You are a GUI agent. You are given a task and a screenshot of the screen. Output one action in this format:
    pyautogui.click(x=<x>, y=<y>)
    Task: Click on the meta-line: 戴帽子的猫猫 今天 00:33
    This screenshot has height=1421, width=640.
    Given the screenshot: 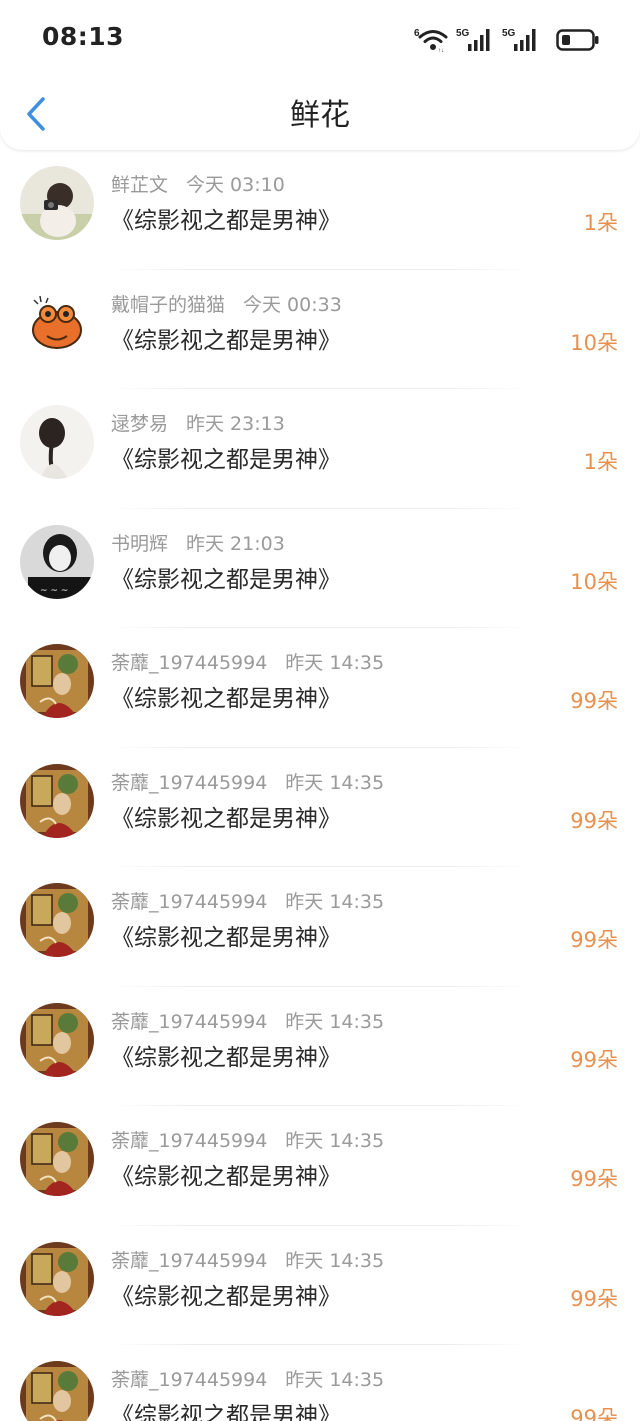 What is the action you would take?
    pyautogui.click(x=226, y=305)
    